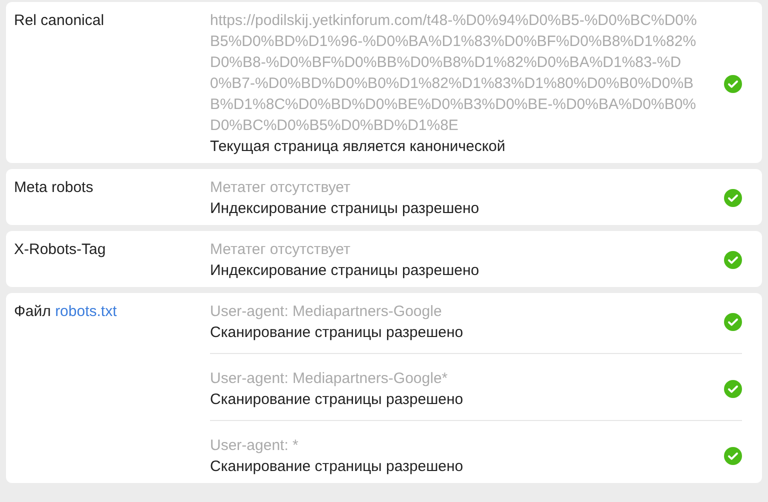 Image resolution: width=768 pixels, height=502 pixels. I want to click on row-label: Meta robots, so click(54, 188).